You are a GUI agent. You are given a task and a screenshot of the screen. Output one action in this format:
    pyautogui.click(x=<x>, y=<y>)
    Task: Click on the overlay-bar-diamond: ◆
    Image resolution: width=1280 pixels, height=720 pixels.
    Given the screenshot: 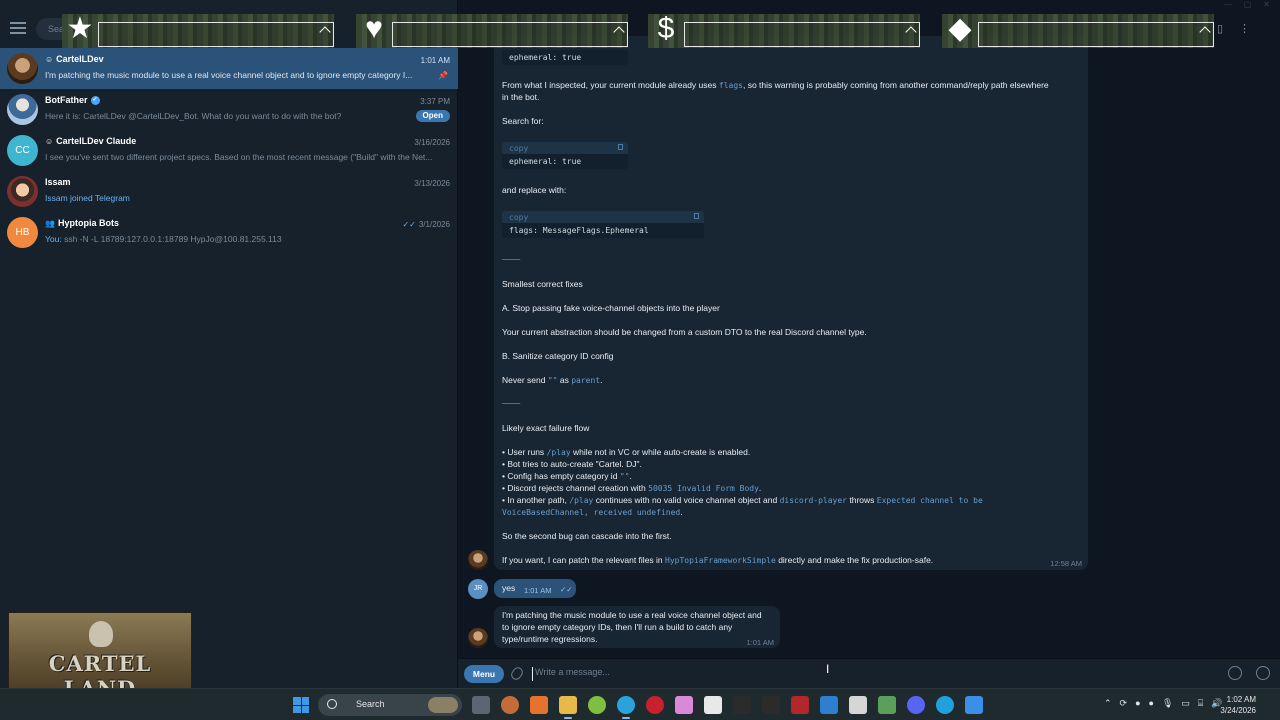 What is the action you would take?
    pyautogui.click(x=1078, y=30)
    